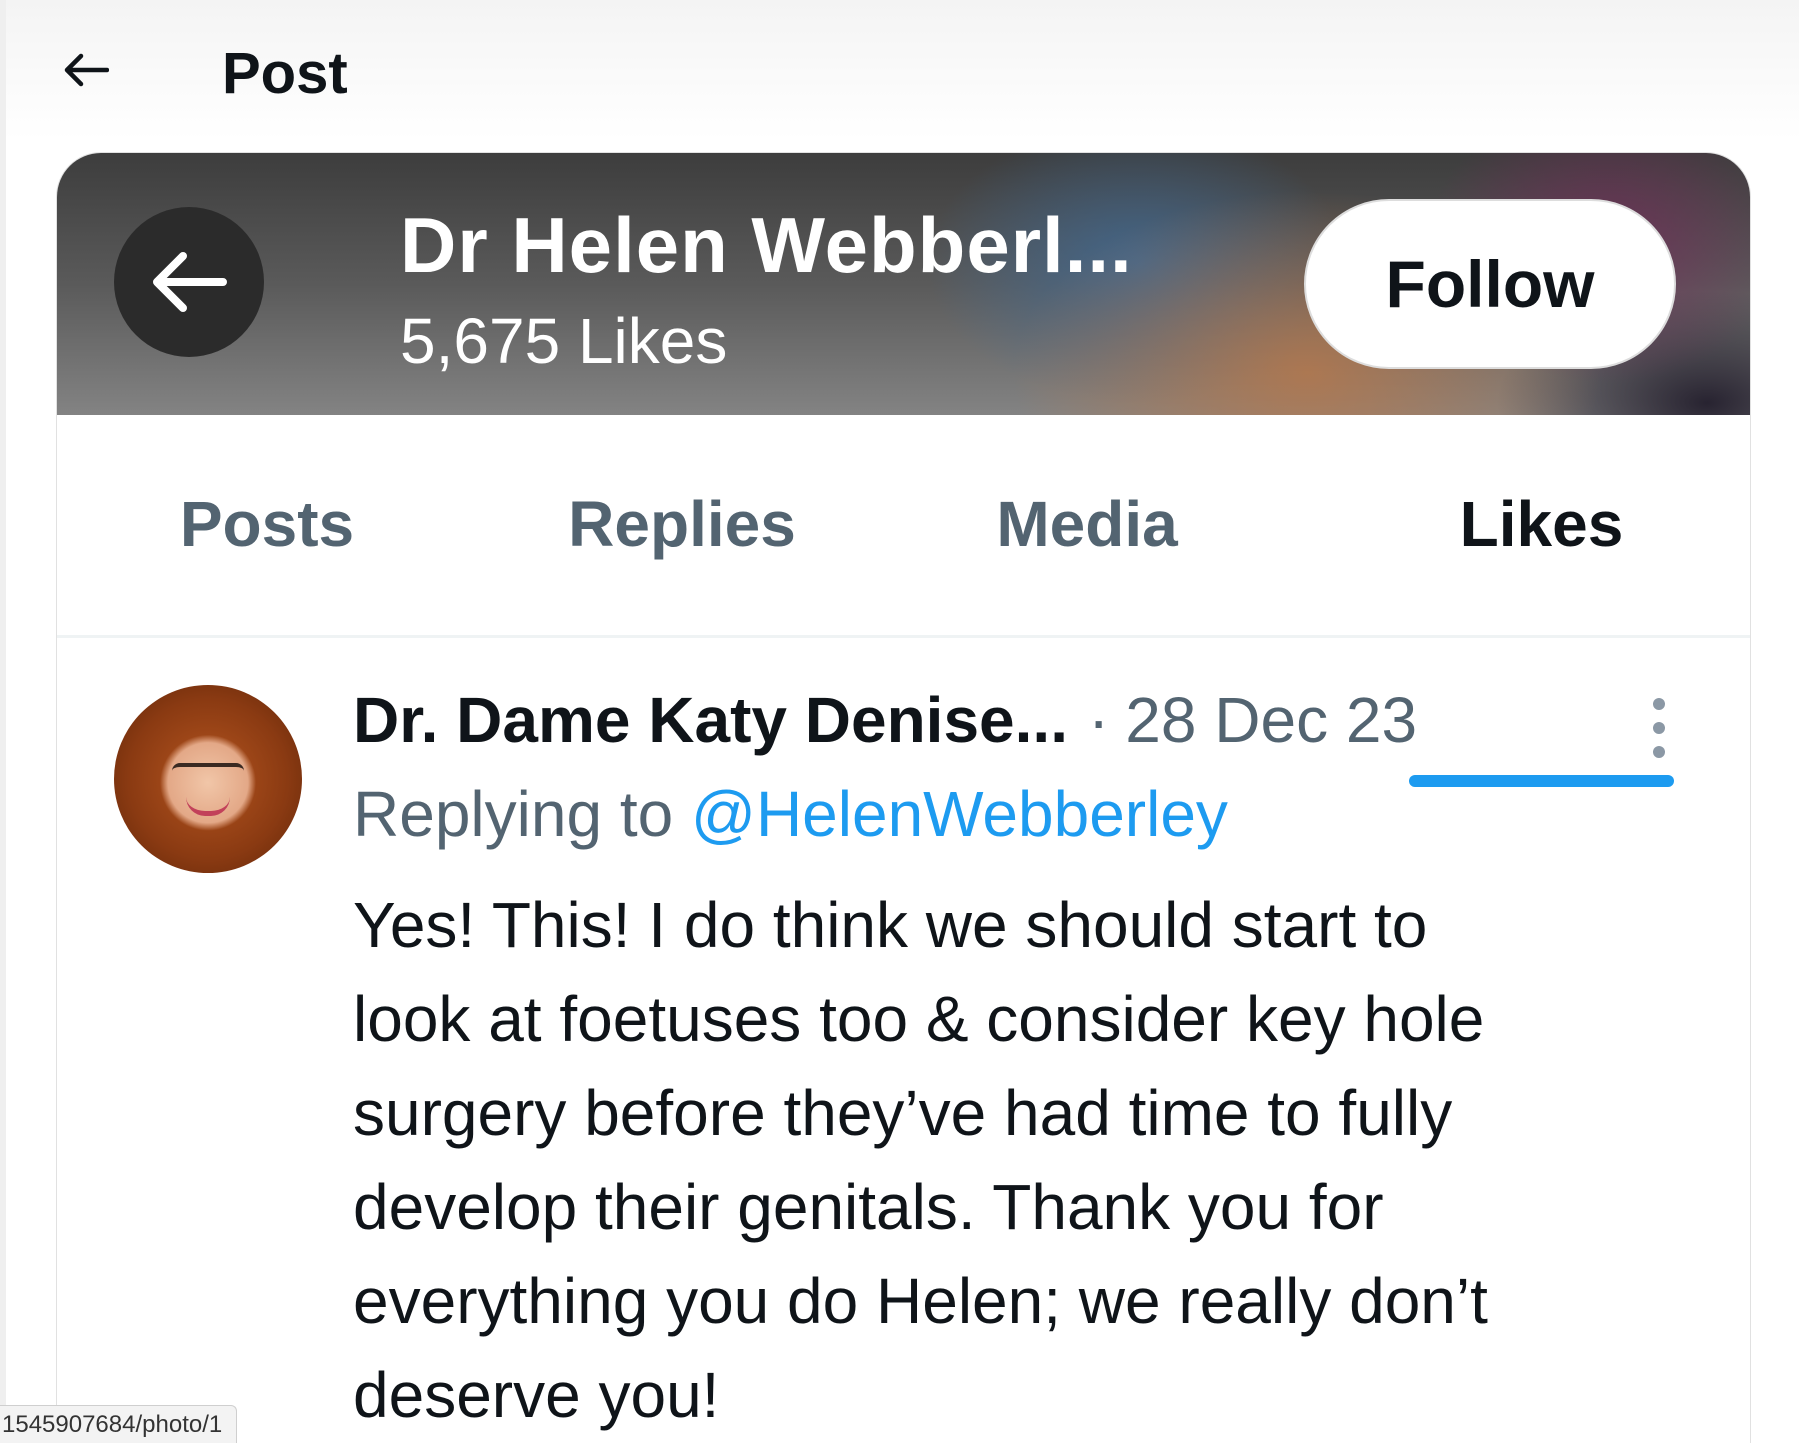 The height and width of the screenshot is (1443, 1799). Describe the element at coordinates (1271, 720) in the screenshot. I see `post-date: 28 Dec 23` at that location.